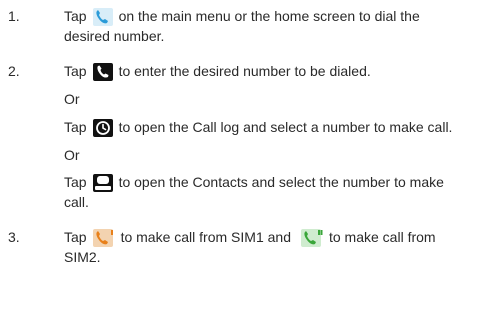 The width and height of the screenshot is (503, 326). I want to click on step-text: to make call from, so click(382, 237).